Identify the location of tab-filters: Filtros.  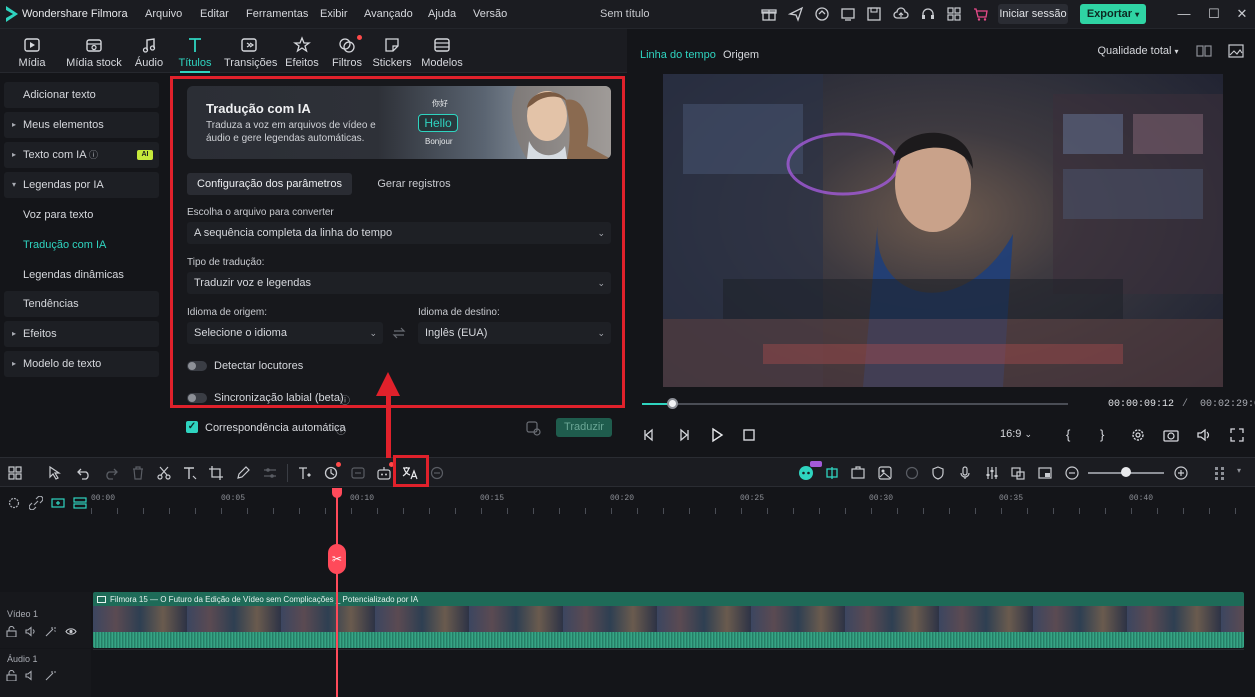
(347, 51).